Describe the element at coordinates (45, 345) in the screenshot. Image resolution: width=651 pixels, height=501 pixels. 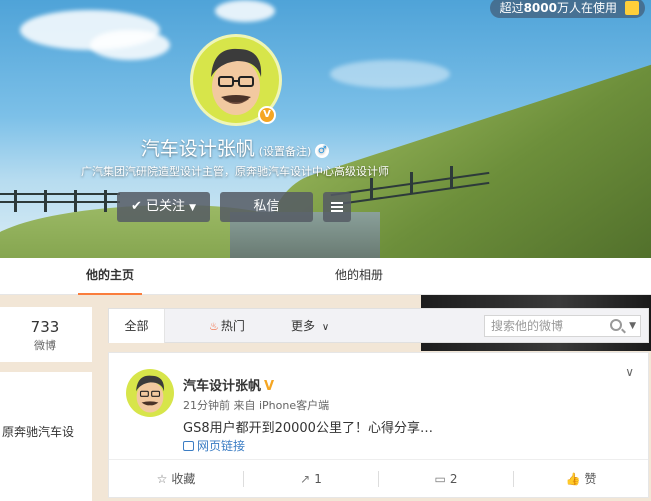
I see `weibo-count-label: 微博` at that location.